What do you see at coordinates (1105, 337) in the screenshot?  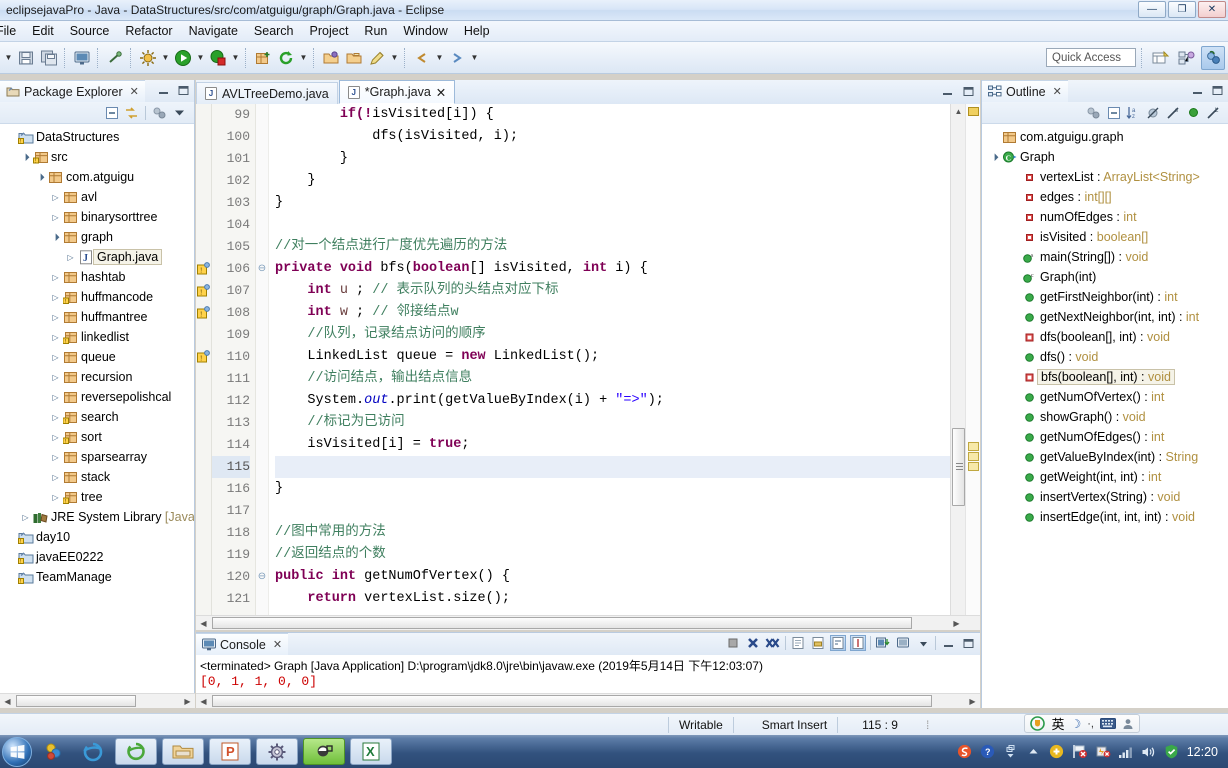 I see `outline-item-dfs-boolean-int: dfs(boolean[], int) : void` at bounding box center [1105, 337].